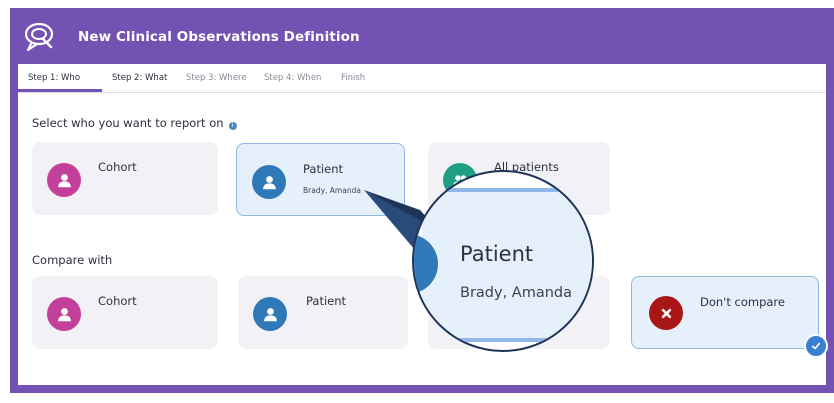 The image size is (834, 403). Describe the element at coordinates (72, 260) in the screenshot. I see `compare-with-label: Compare with` at that location.